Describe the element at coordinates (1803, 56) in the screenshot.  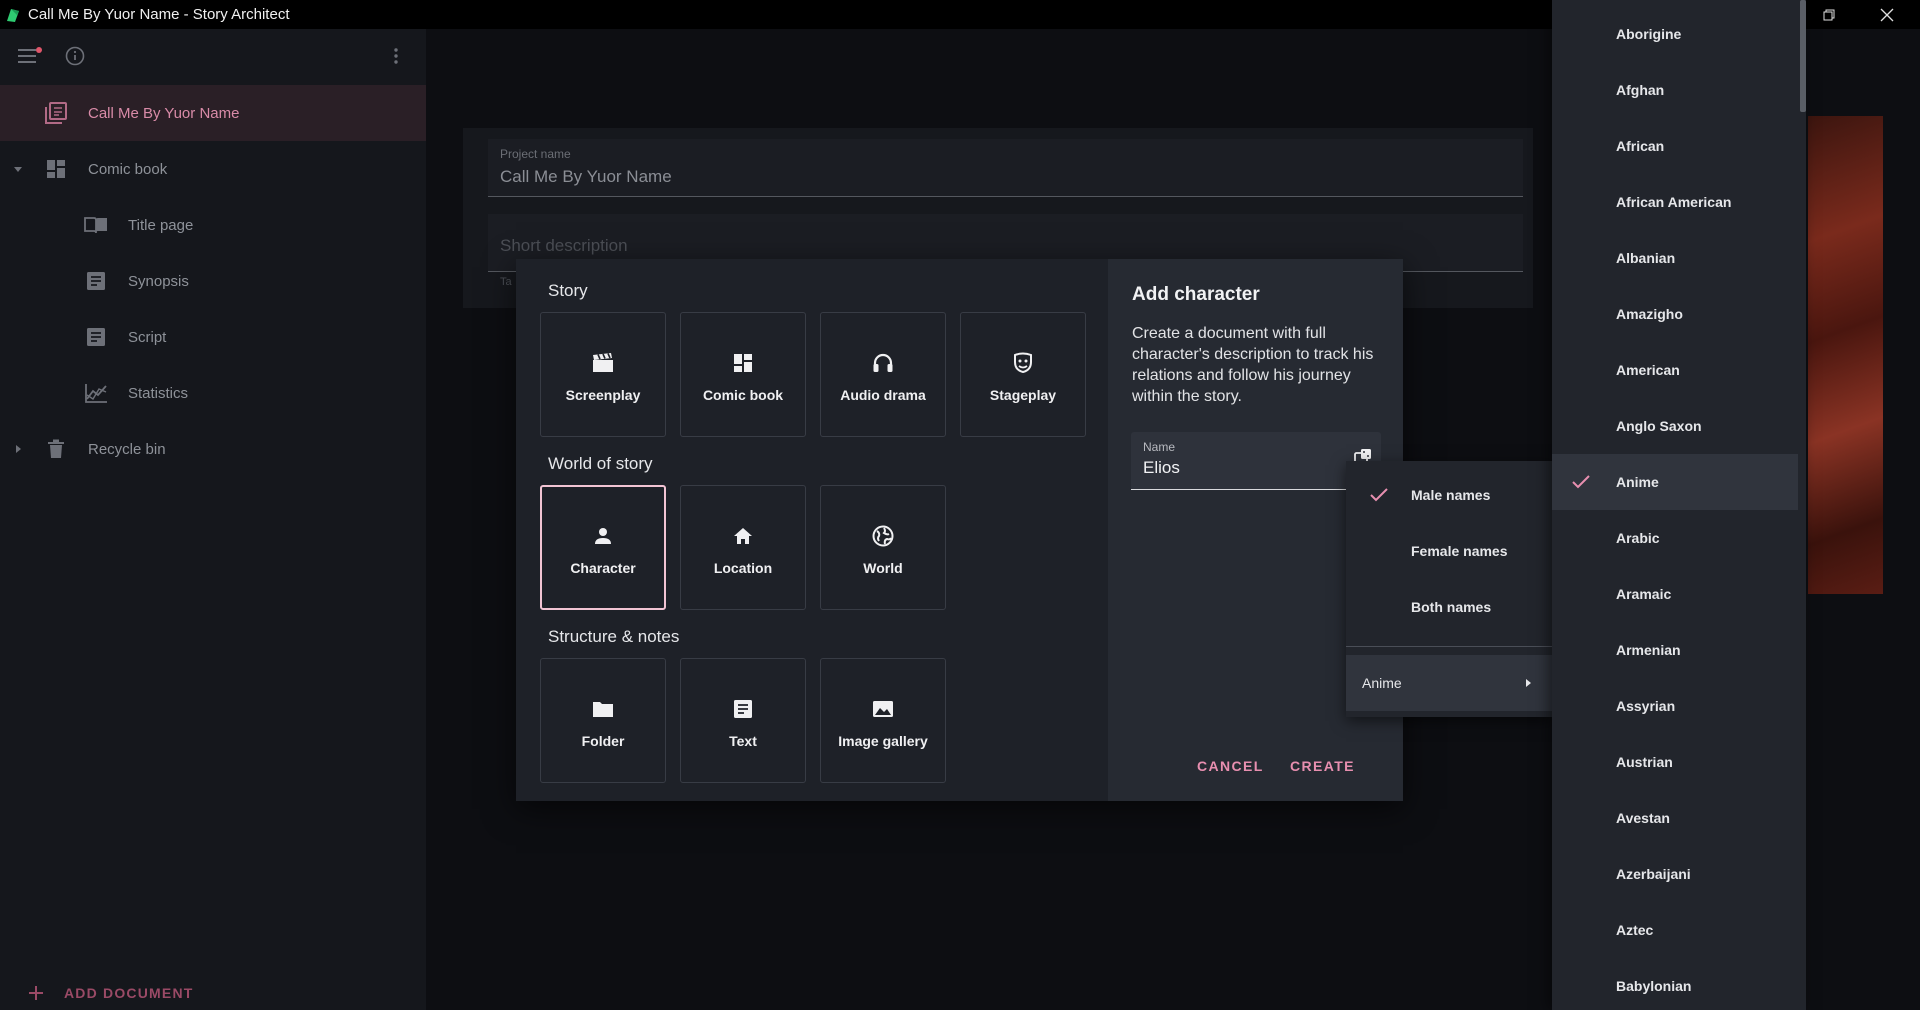
I see `list-scrollbar` at that location.